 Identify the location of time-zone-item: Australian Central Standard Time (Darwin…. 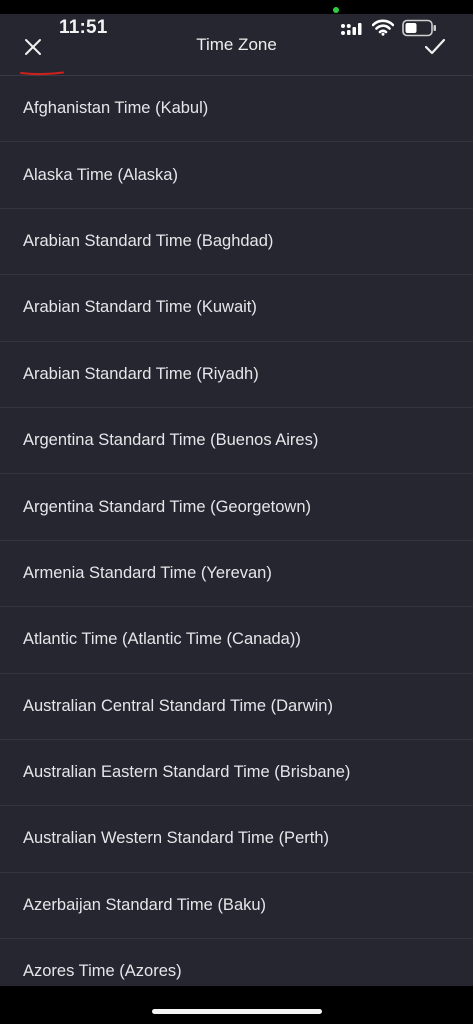
(236, 707).